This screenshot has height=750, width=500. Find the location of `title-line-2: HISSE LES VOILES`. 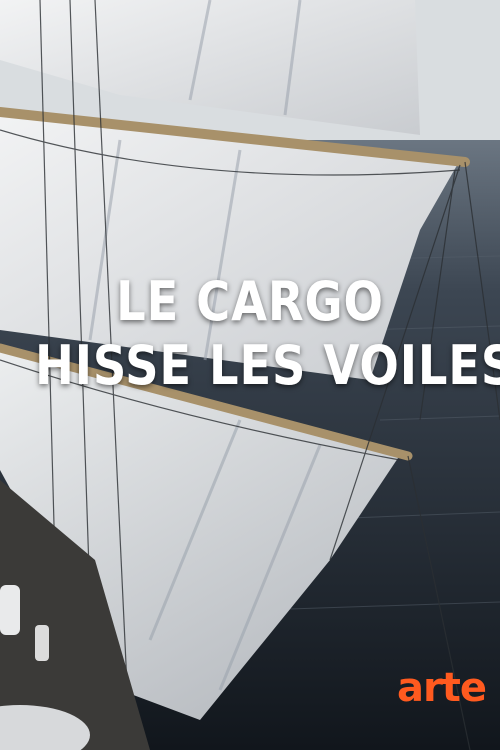

title-line-2: HISSE LES VOILES is located at coordinates (267, 365).